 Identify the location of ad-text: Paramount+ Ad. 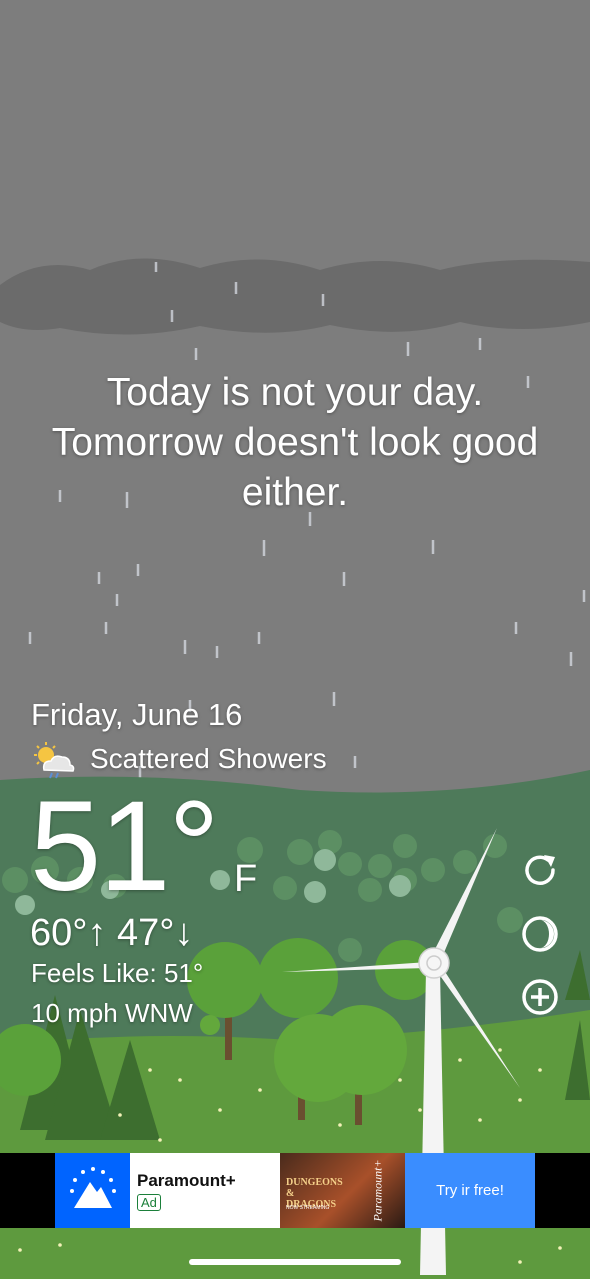
(205, 1190).